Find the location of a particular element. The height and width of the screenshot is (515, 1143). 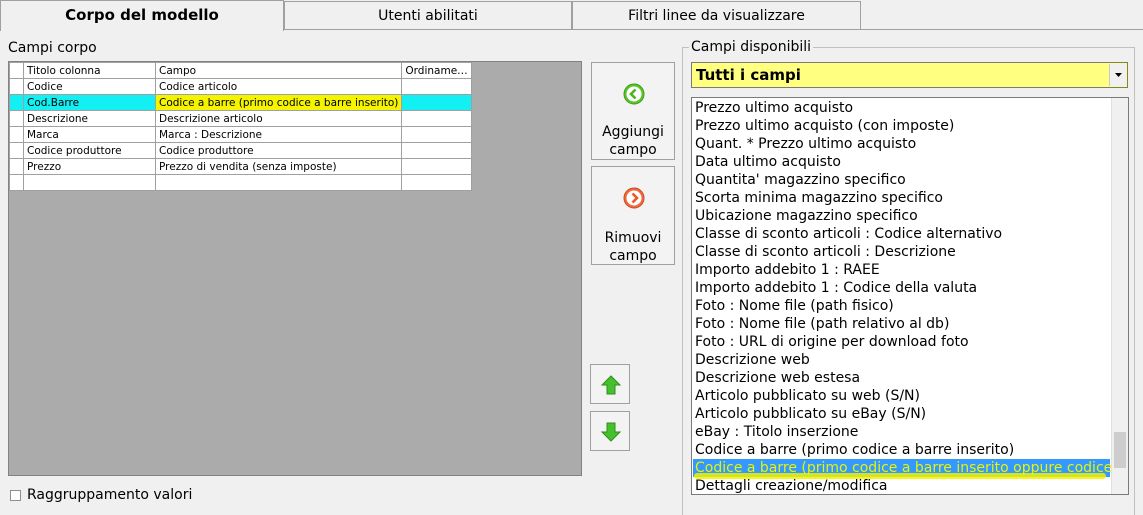

cell-campo: Descrizione articolo is located at coordinates (278, 118).